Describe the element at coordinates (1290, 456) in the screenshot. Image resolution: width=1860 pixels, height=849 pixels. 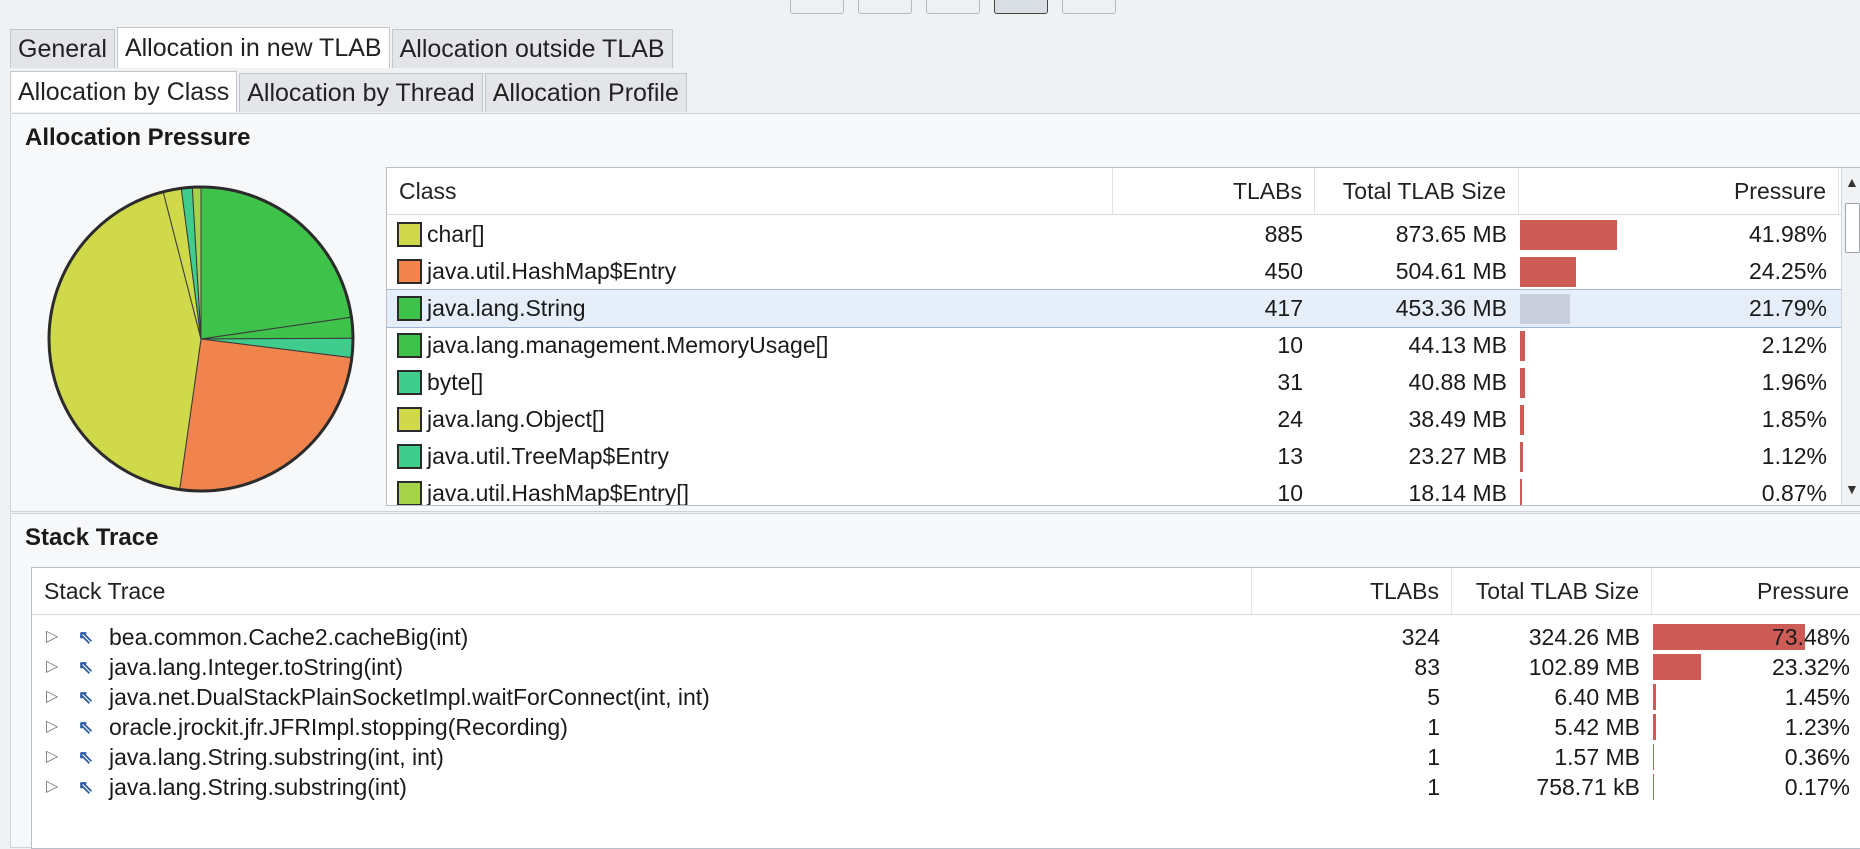
I see `tlabs-count: 13` at that location.